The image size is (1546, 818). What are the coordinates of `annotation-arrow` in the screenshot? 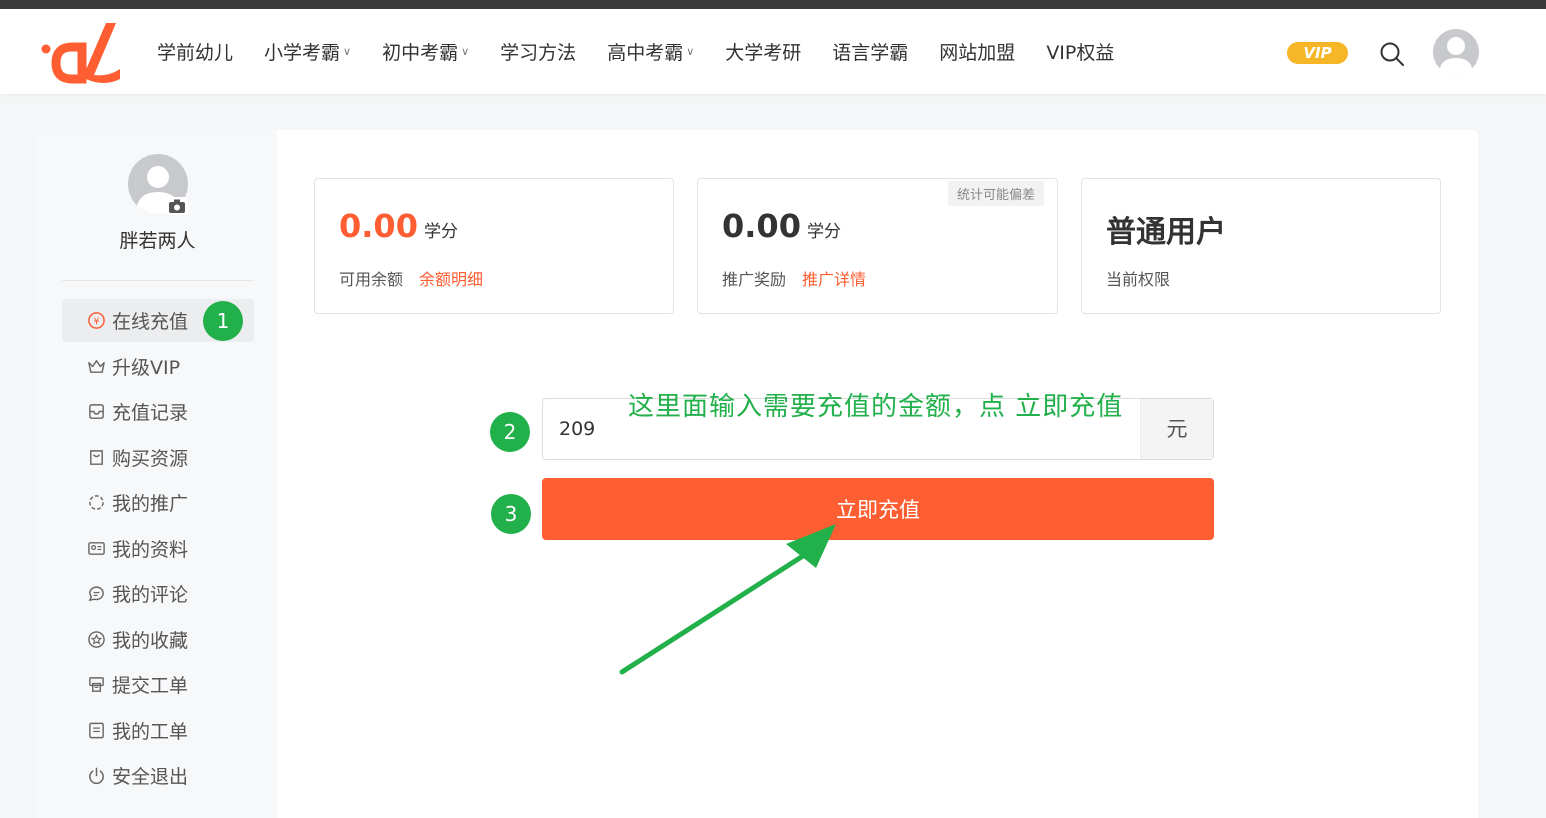 It's located at (727, 599).